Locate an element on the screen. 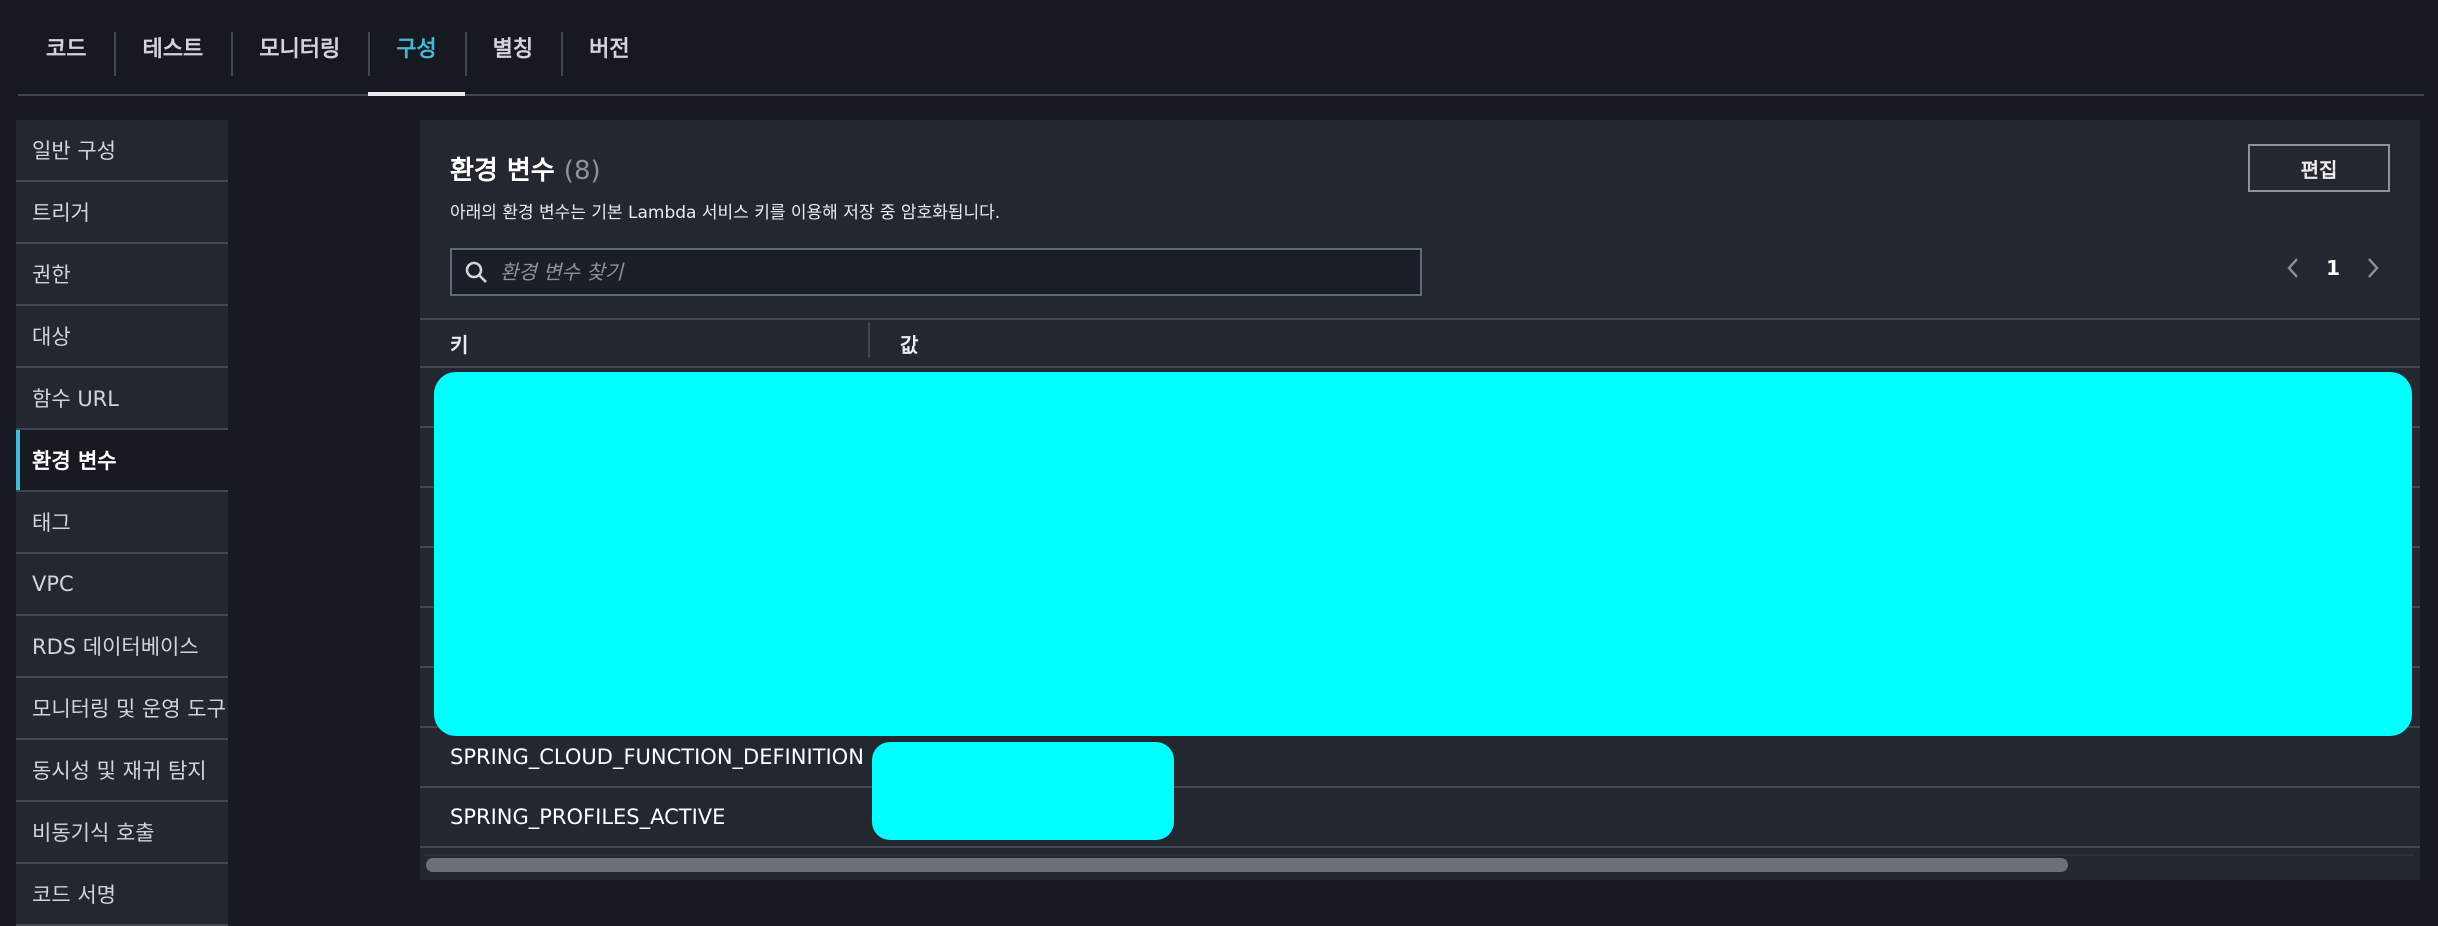  panel-title-text: 환경 변수 is located at coordinates (502, 171).